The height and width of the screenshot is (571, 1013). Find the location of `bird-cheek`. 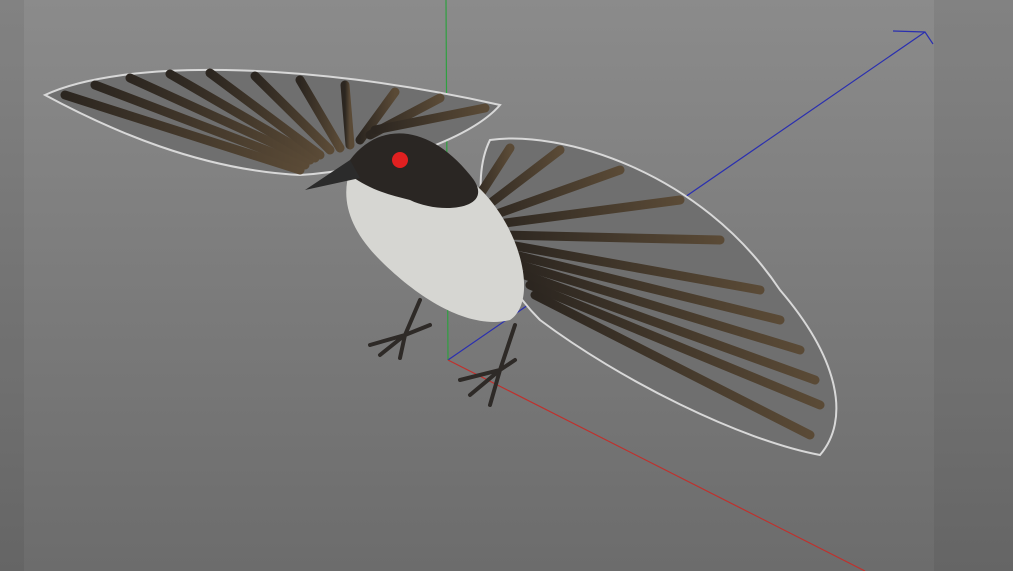

bird-cheek is located at coordinates (400, 160).